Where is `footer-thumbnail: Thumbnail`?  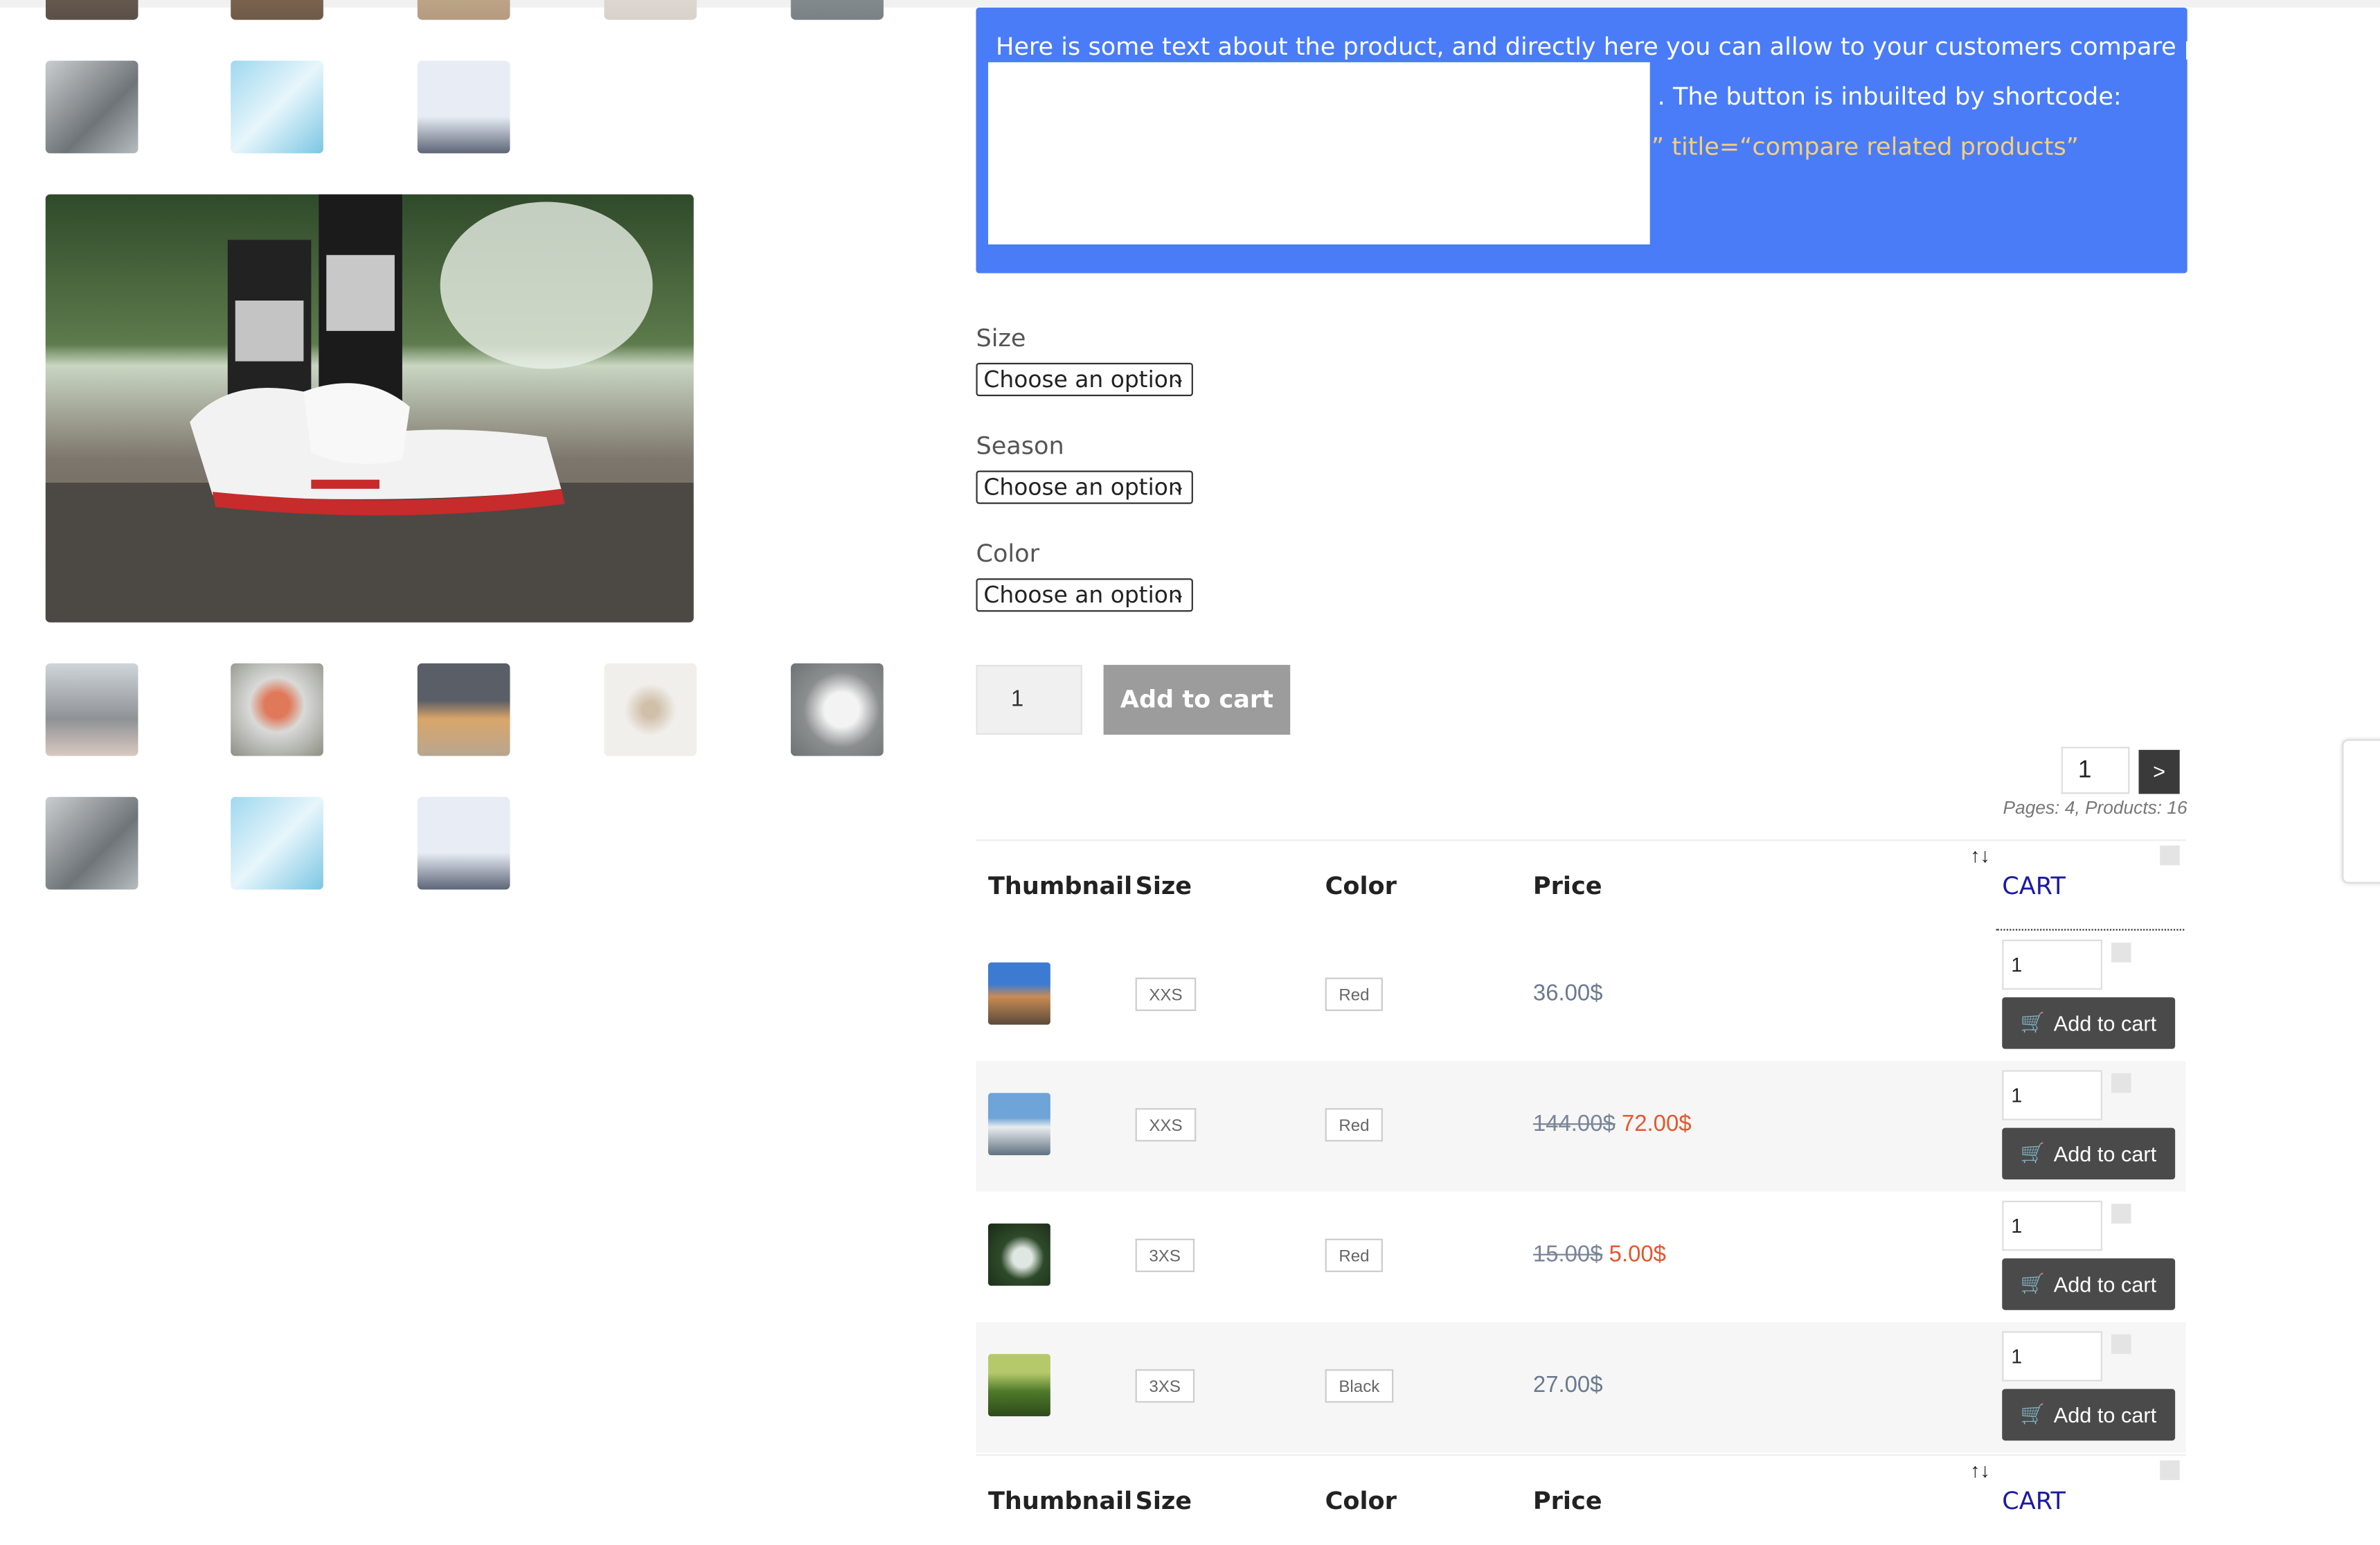
footer-thumbnail: Thumbnail is located at coordinates (1060, 1500).